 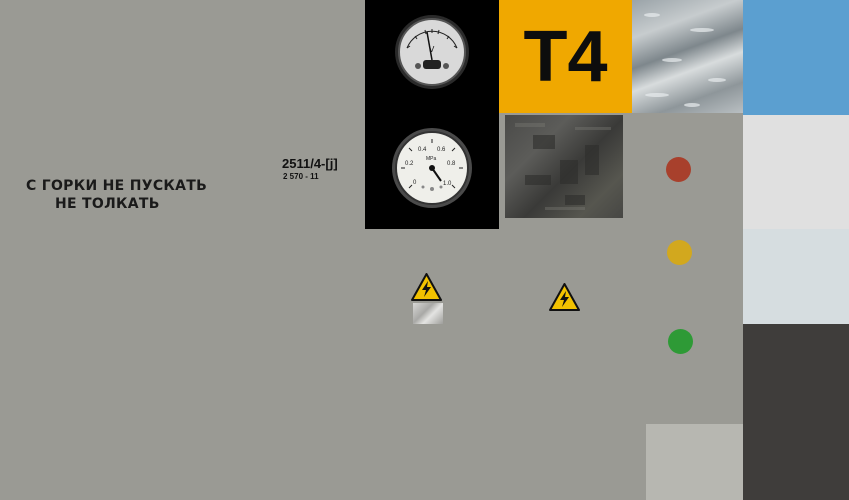 I want to click on gauge-tick-1: 0.2, so click(x=409, y=164).